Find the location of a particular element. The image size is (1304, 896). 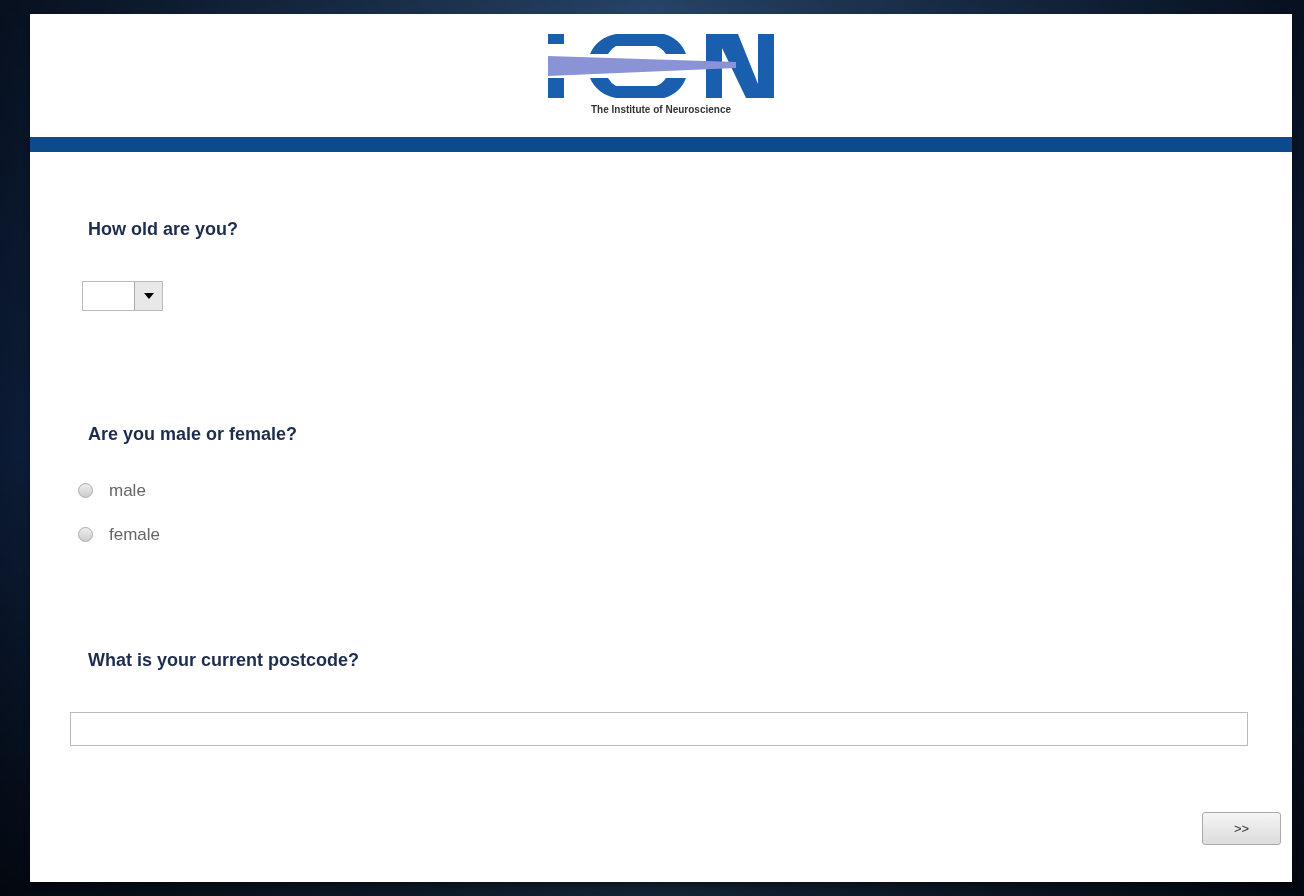

age-dropdown is located at coordinates (122, 296).